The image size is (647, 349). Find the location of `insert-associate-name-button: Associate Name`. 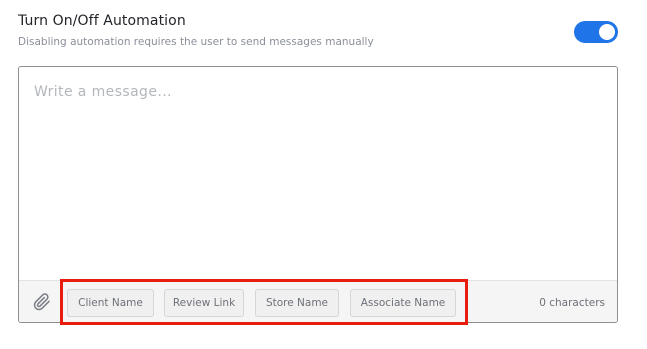

insert-associate-name-button: Associate Name is located at coordinates (403, 303).